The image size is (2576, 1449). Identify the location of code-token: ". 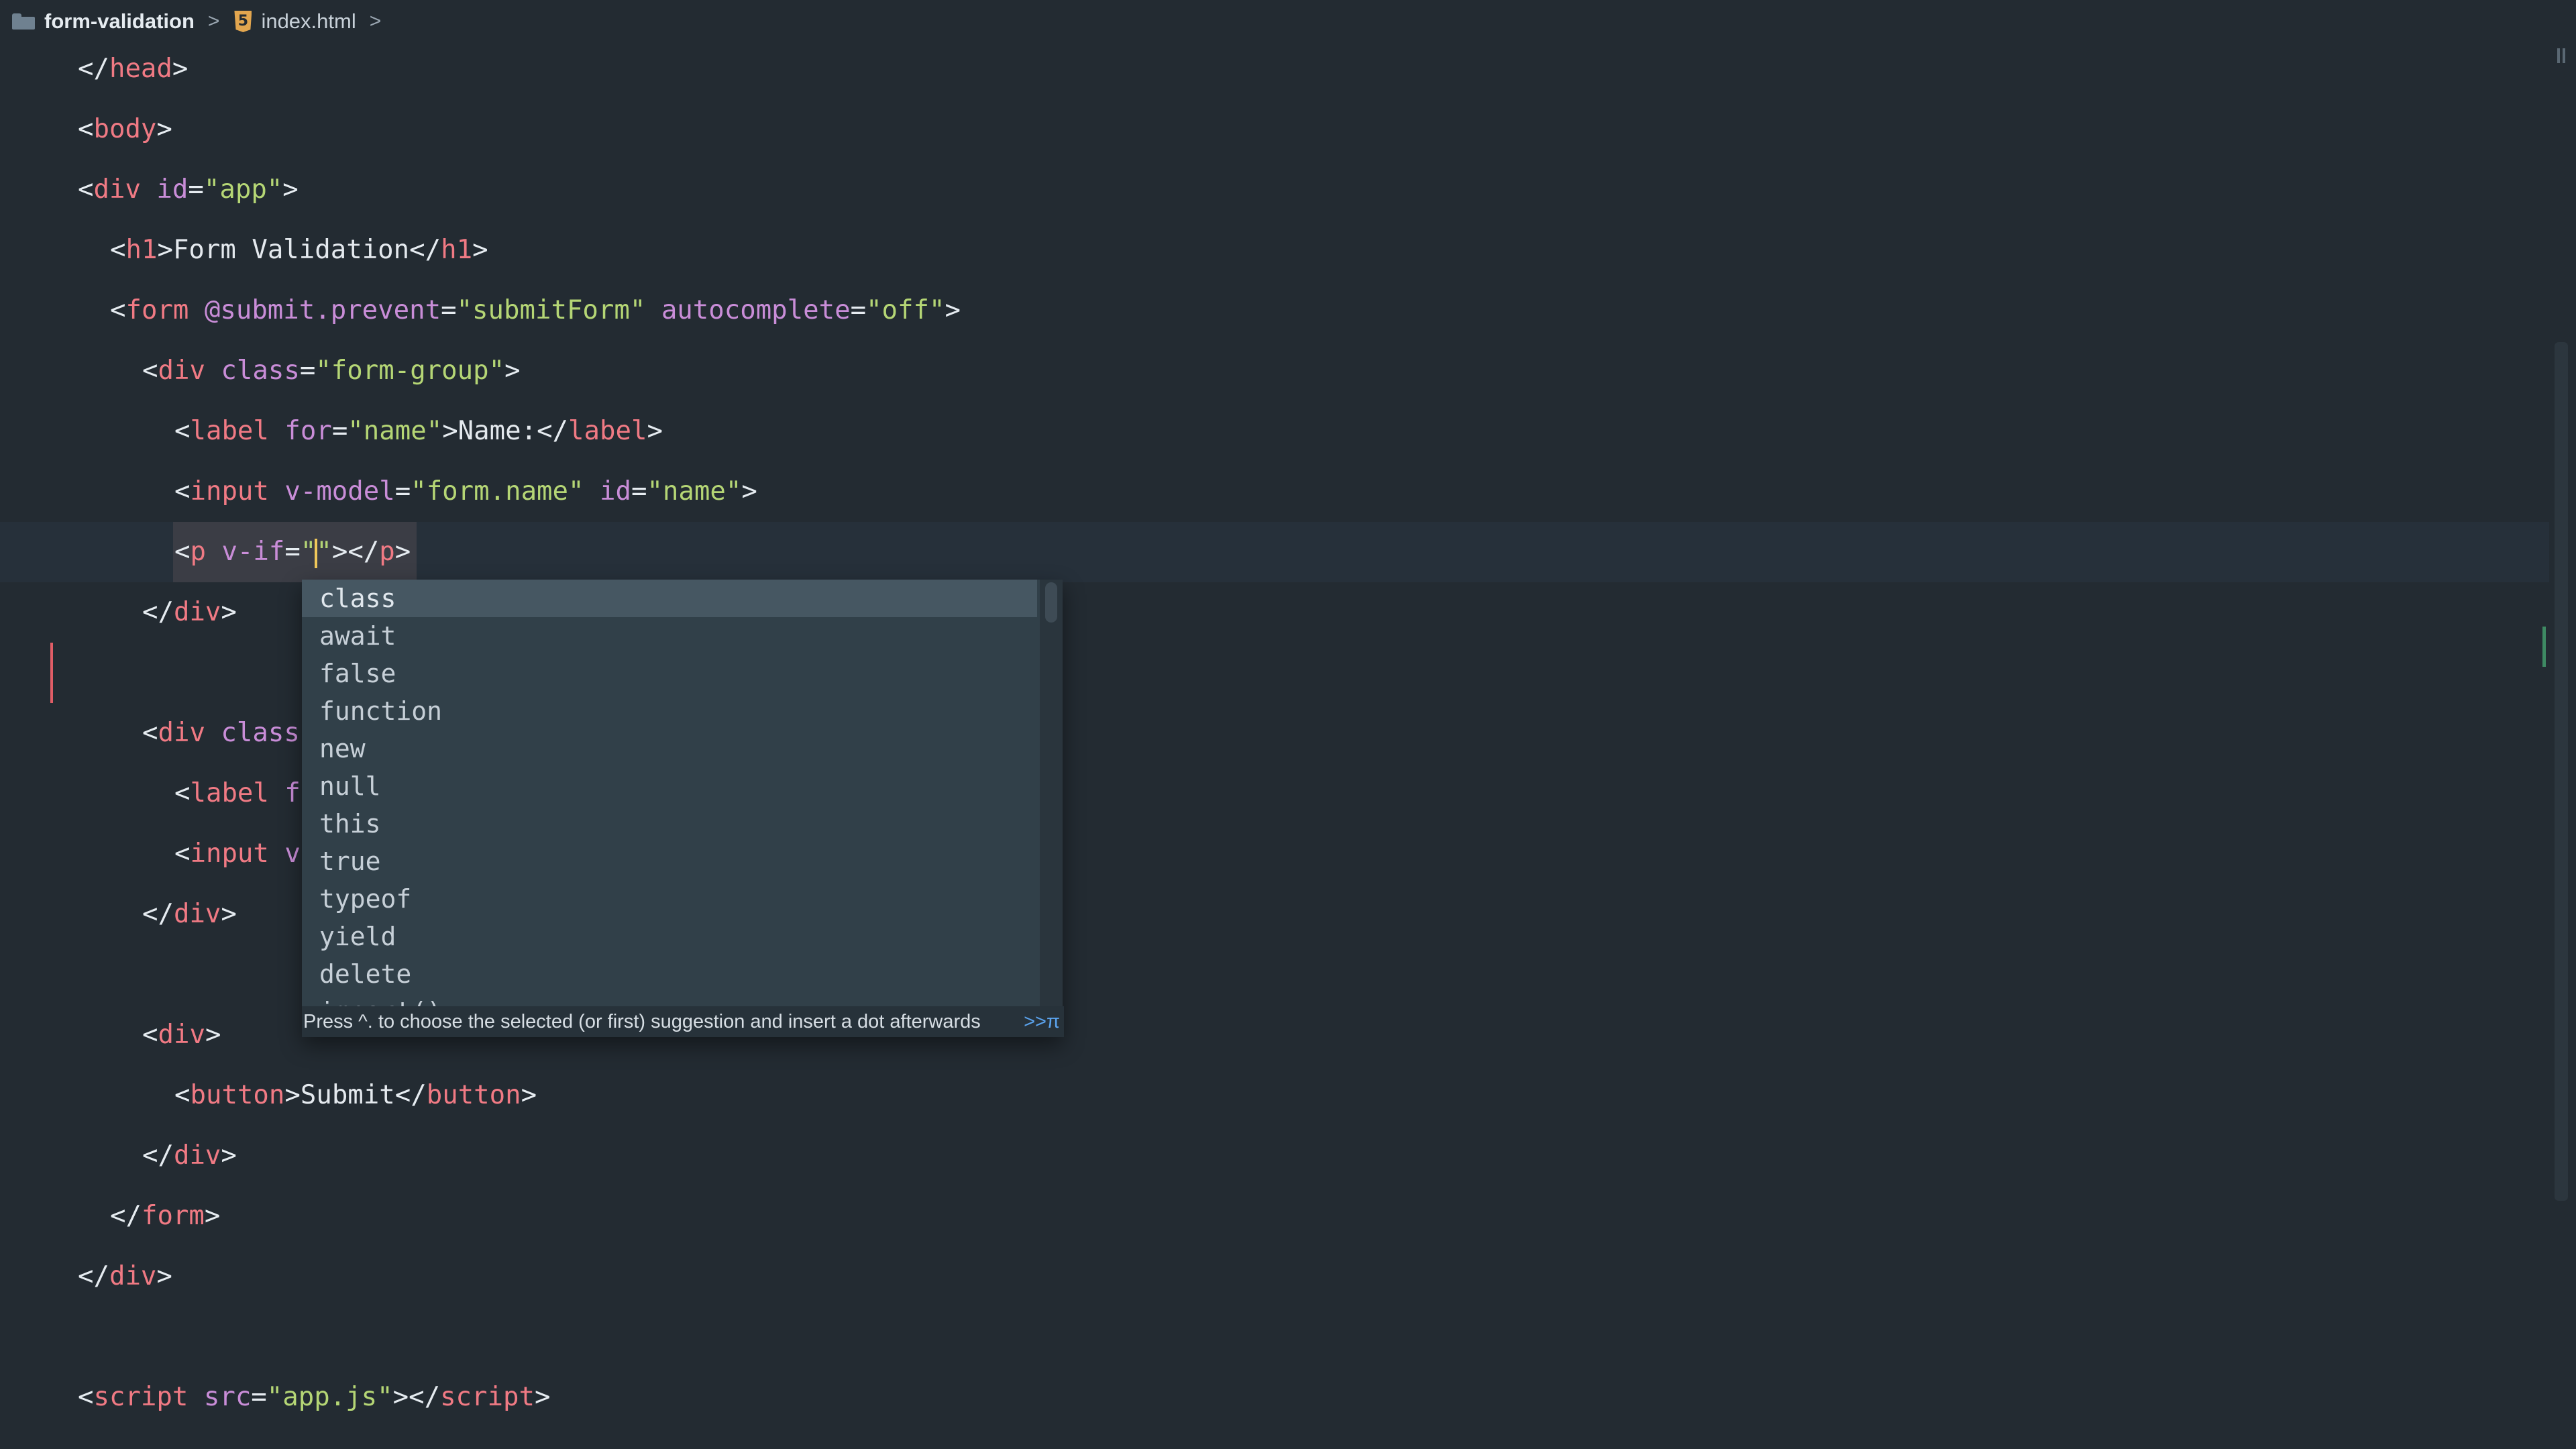
(324, 552).